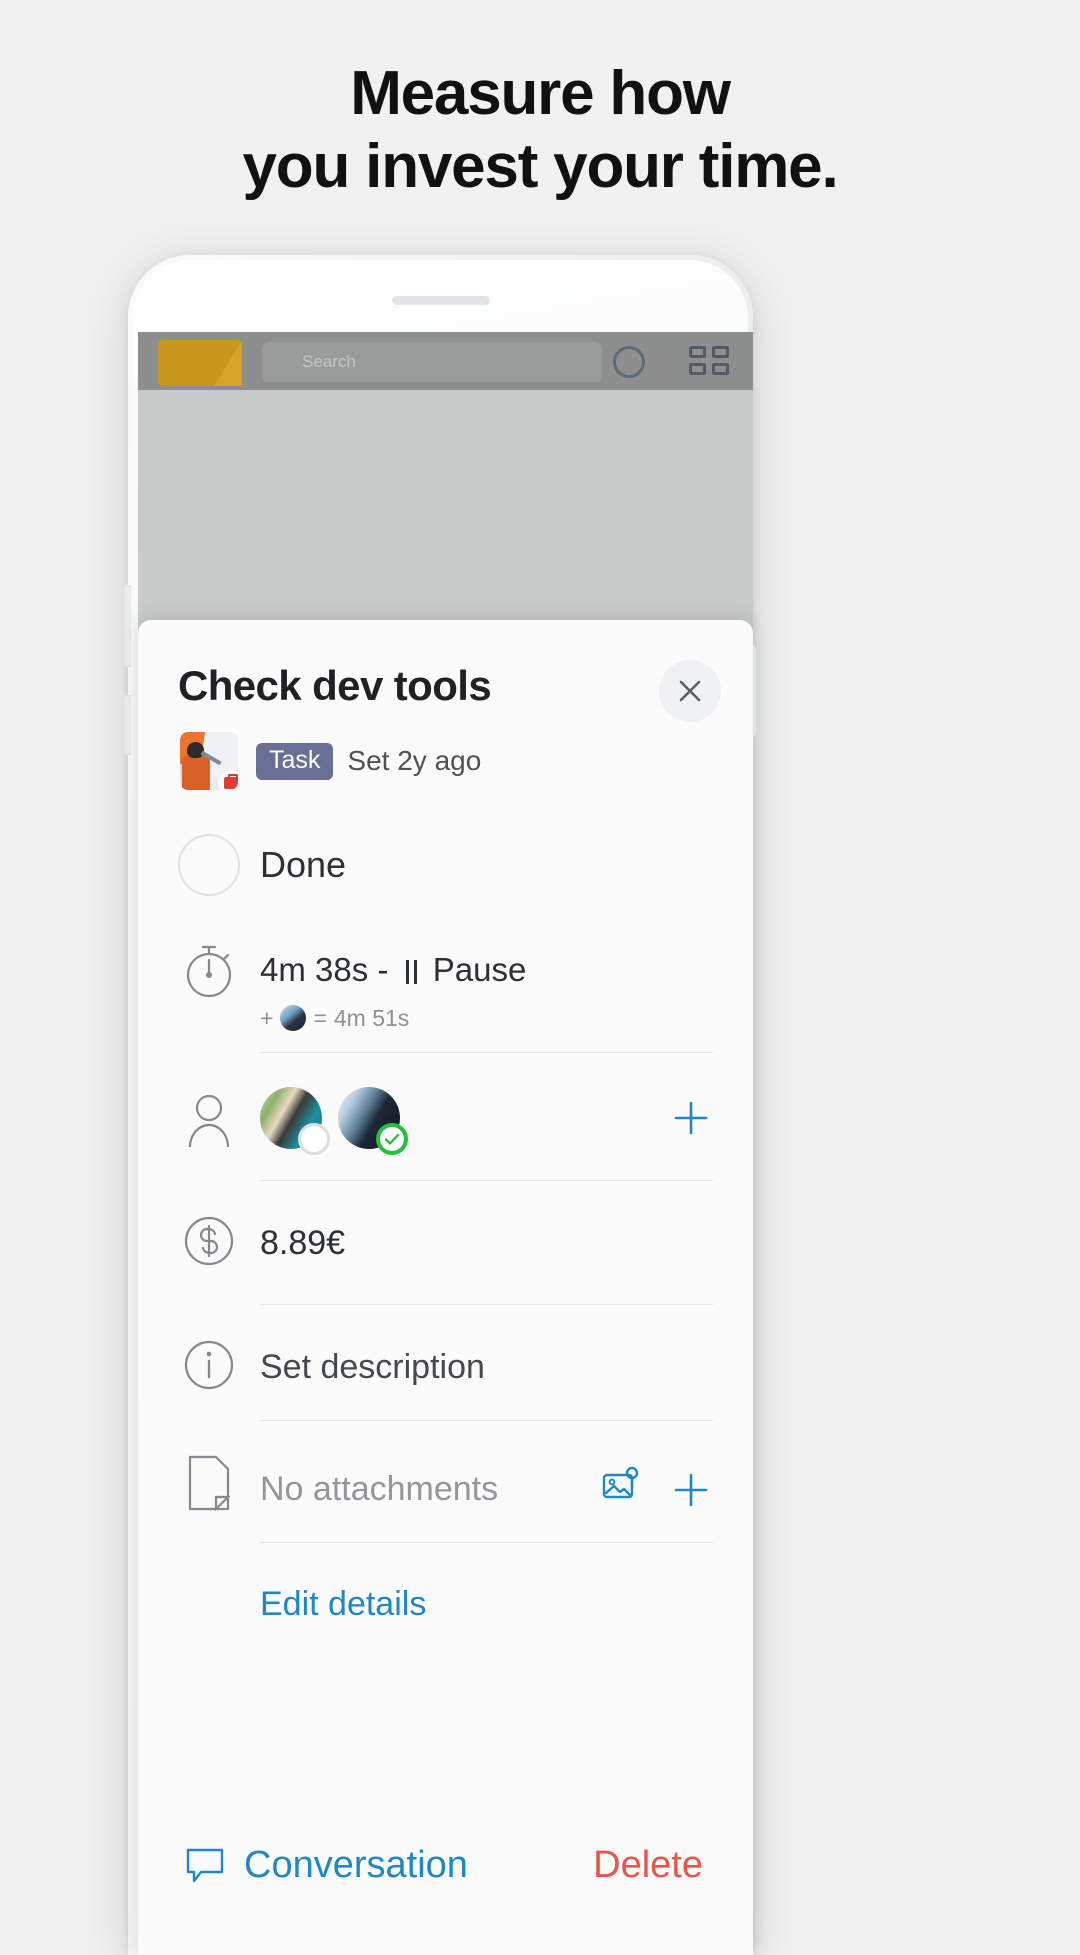 Image resolution: width=1080 pixels, height=1955 pixels. I want to click on app-background: Search, so click(445, 482).